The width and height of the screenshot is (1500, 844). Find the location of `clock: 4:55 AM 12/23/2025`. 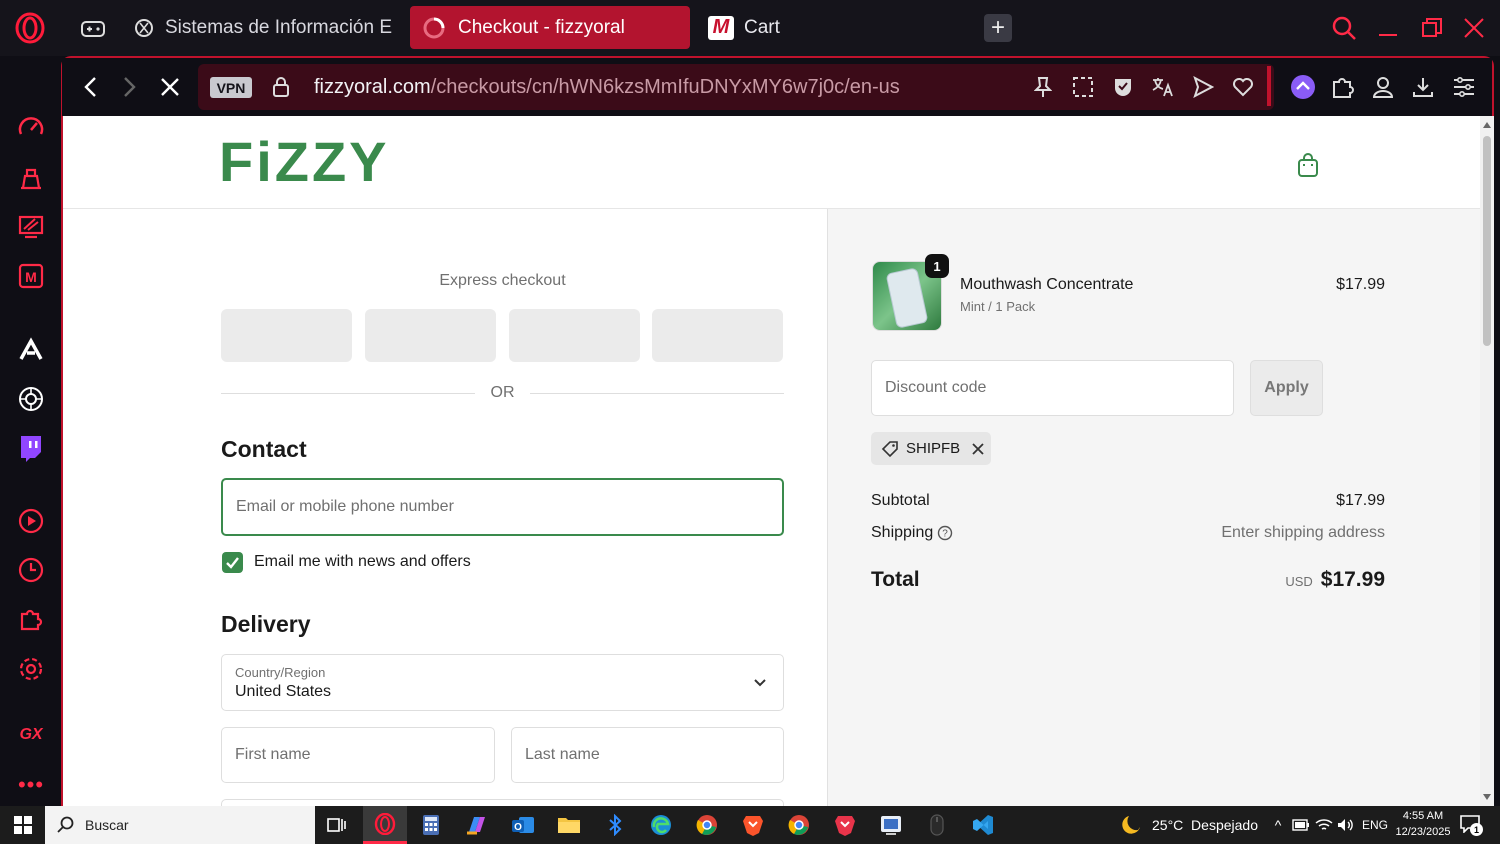

clock: 4:55 AM 12/23/2025 is located at coordinates (1423, 824).